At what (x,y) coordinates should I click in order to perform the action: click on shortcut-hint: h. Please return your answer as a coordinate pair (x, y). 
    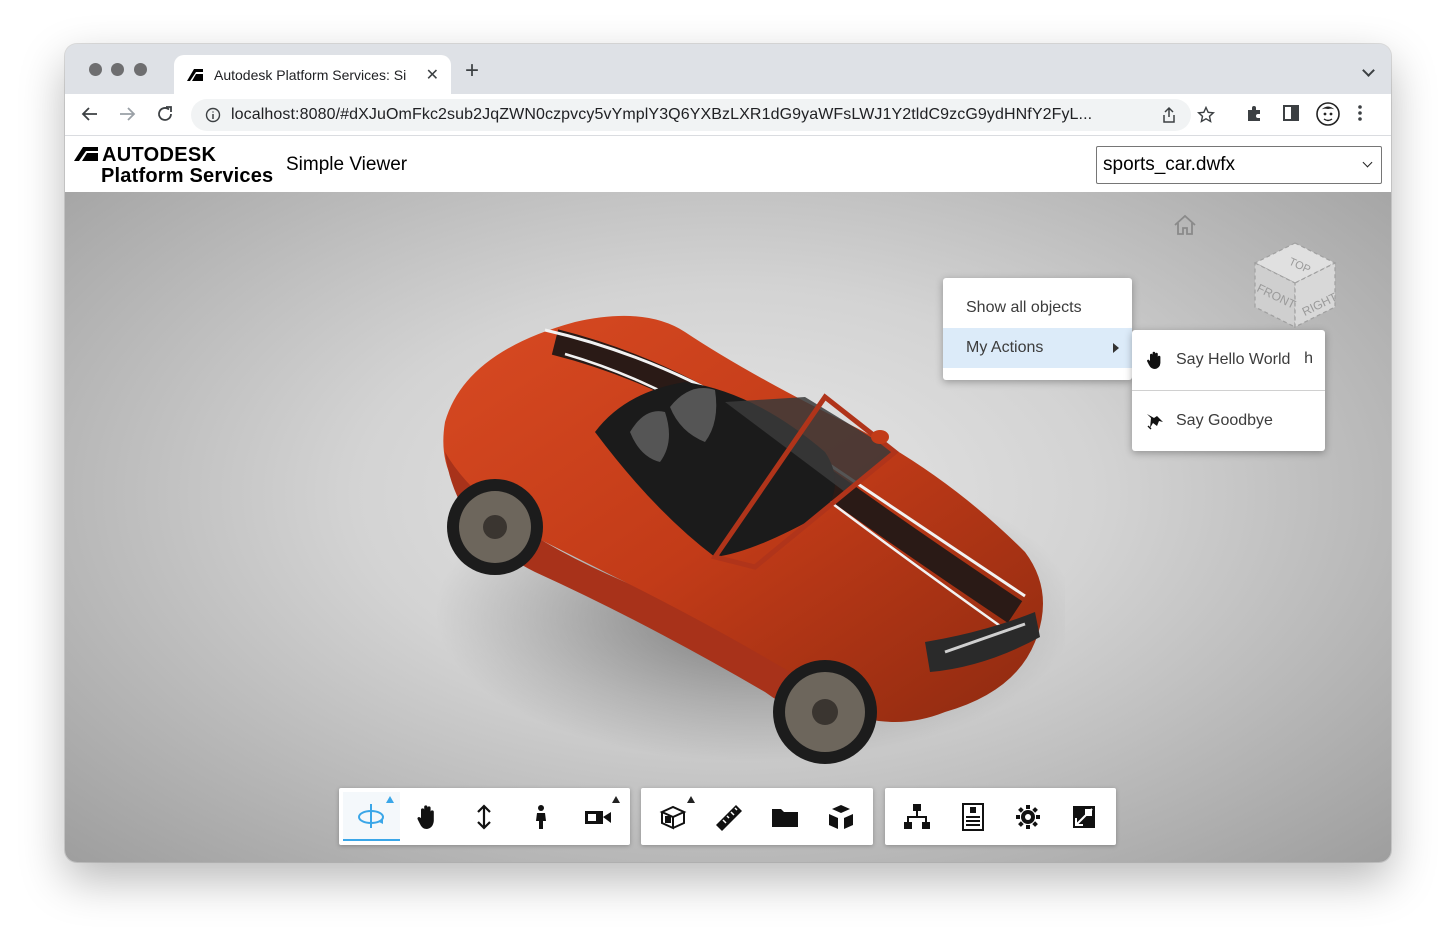
    Looking at the image, I should click on (1308, 358).